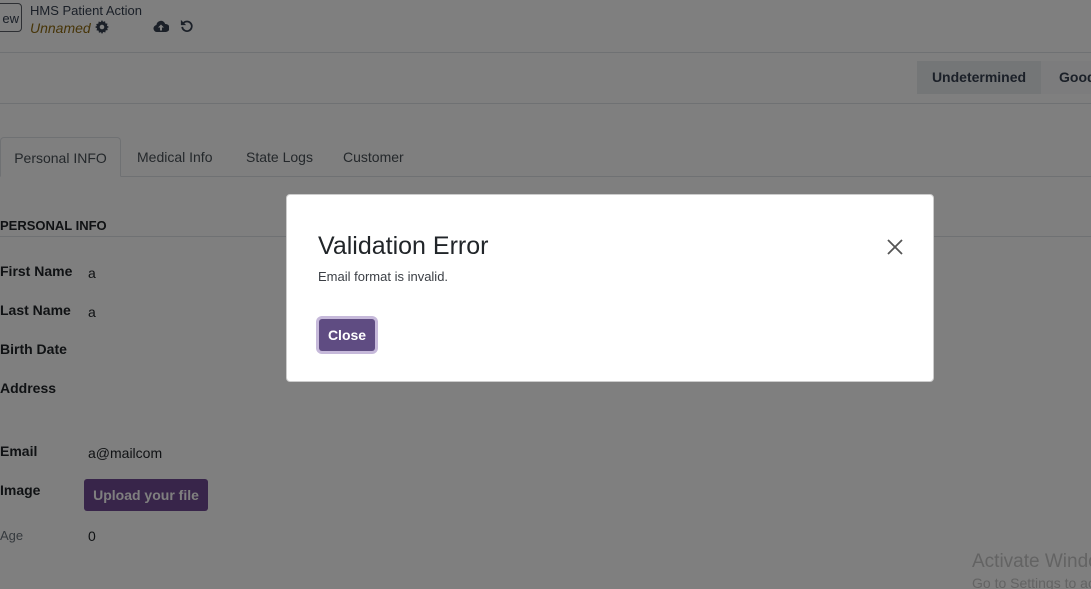 The width and height of the screenshot is (1091, 589). Describe the element at coordinates (383, 276) in the screenshot. I see `dialog-message: Email format is invalid.` at that location.